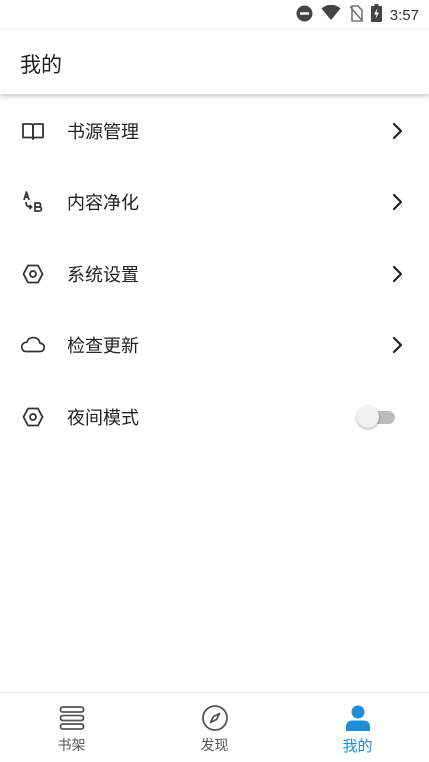  I want to click on menu-item-label: 内容净化, so click(103, 204).